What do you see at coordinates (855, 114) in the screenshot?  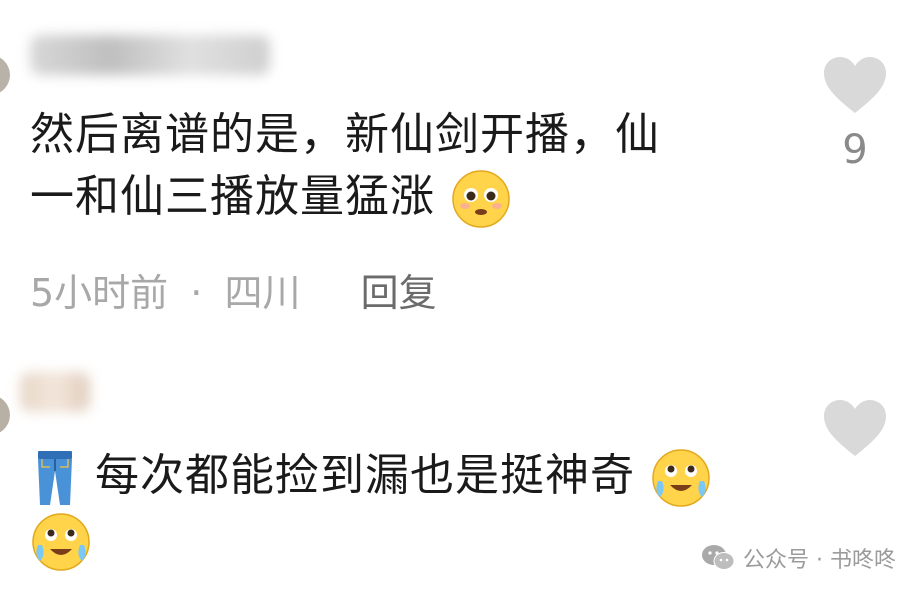 I see `like-button: 9` at bounding box center [855, 114].